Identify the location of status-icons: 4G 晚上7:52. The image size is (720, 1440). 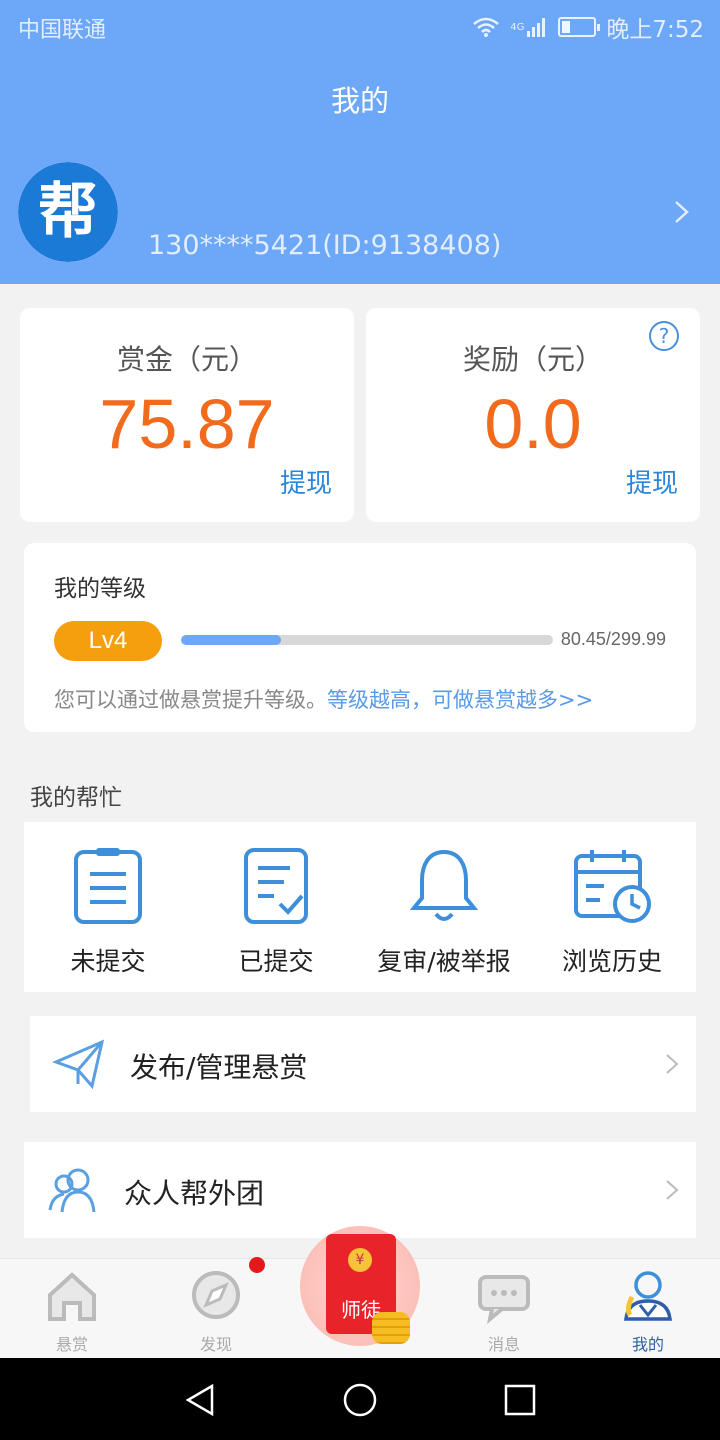
(588, 27).